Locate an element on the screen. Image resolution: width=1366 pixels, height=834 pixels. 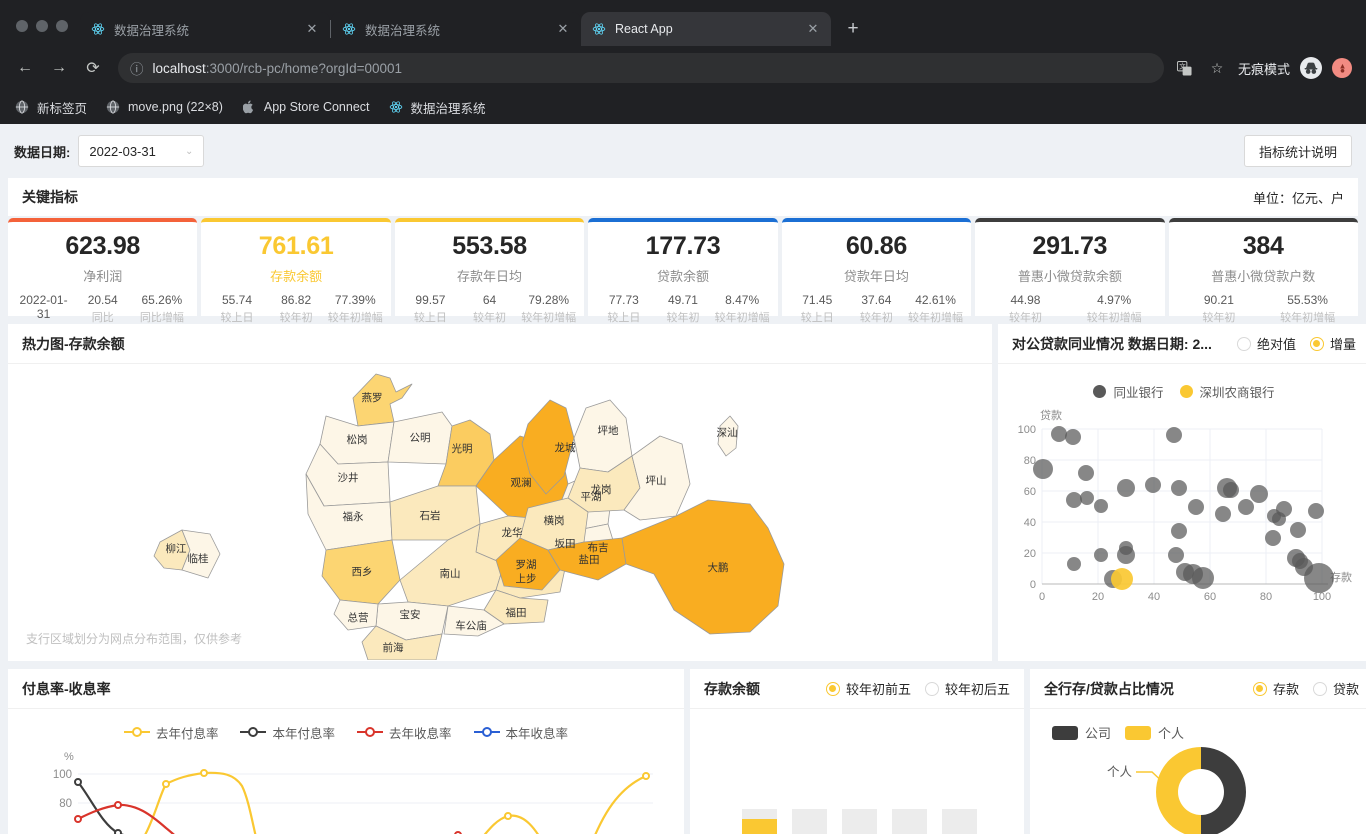
radio-increment: 增量 is located at coordinates (1332, 343).